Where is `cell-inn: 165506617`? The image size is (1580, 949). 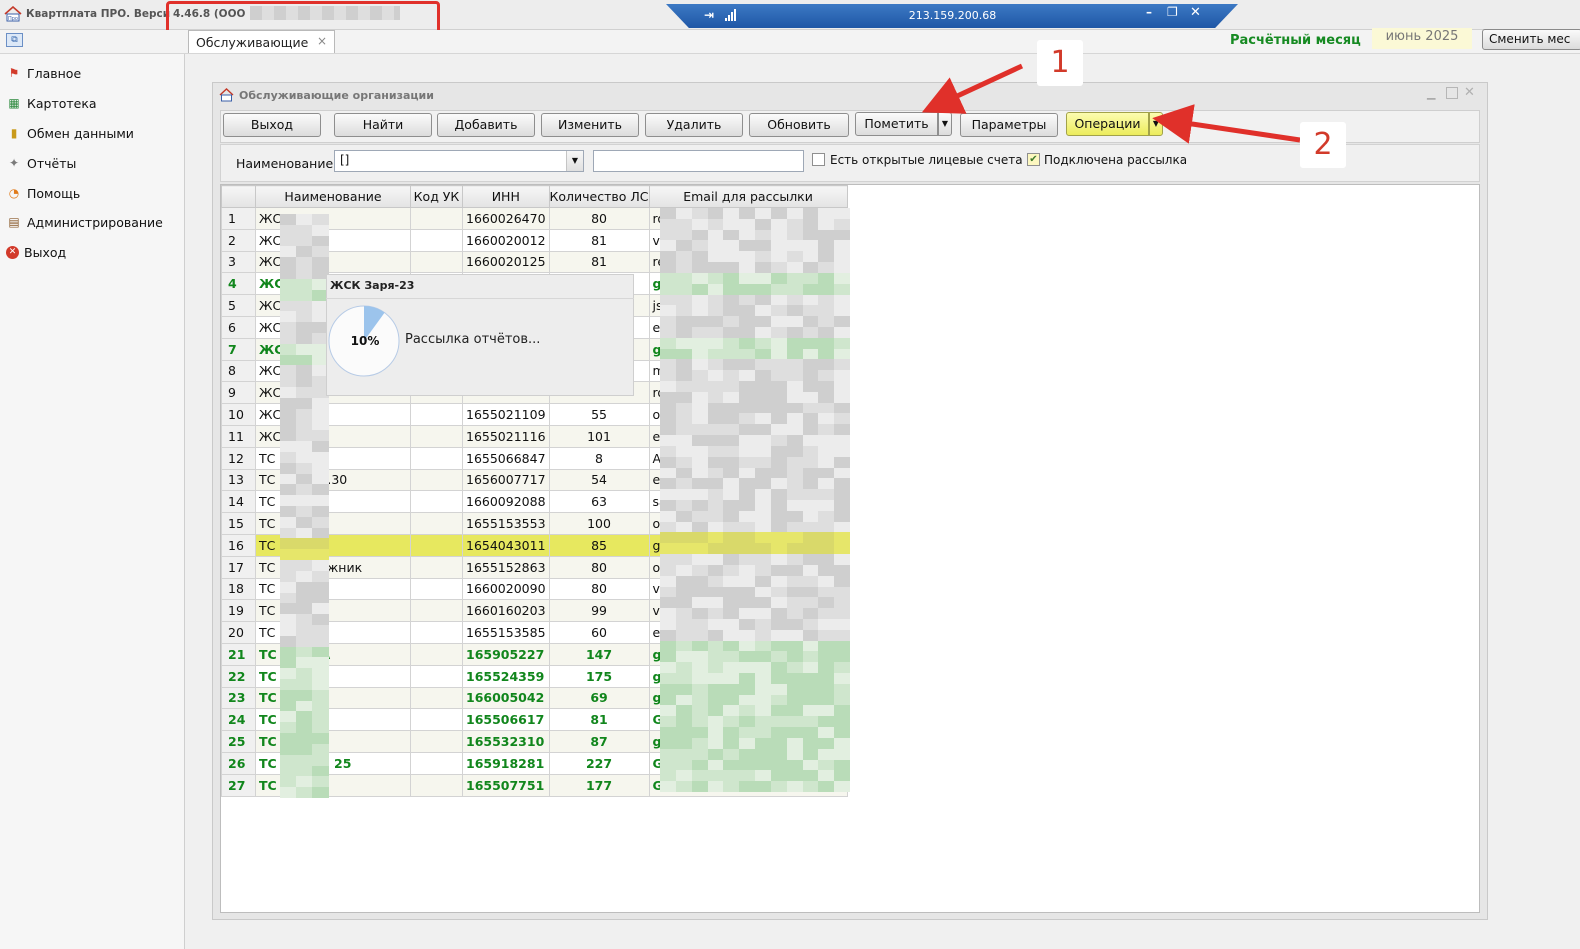 cell-inn: 165506617 is located at coordinates (506, 720).